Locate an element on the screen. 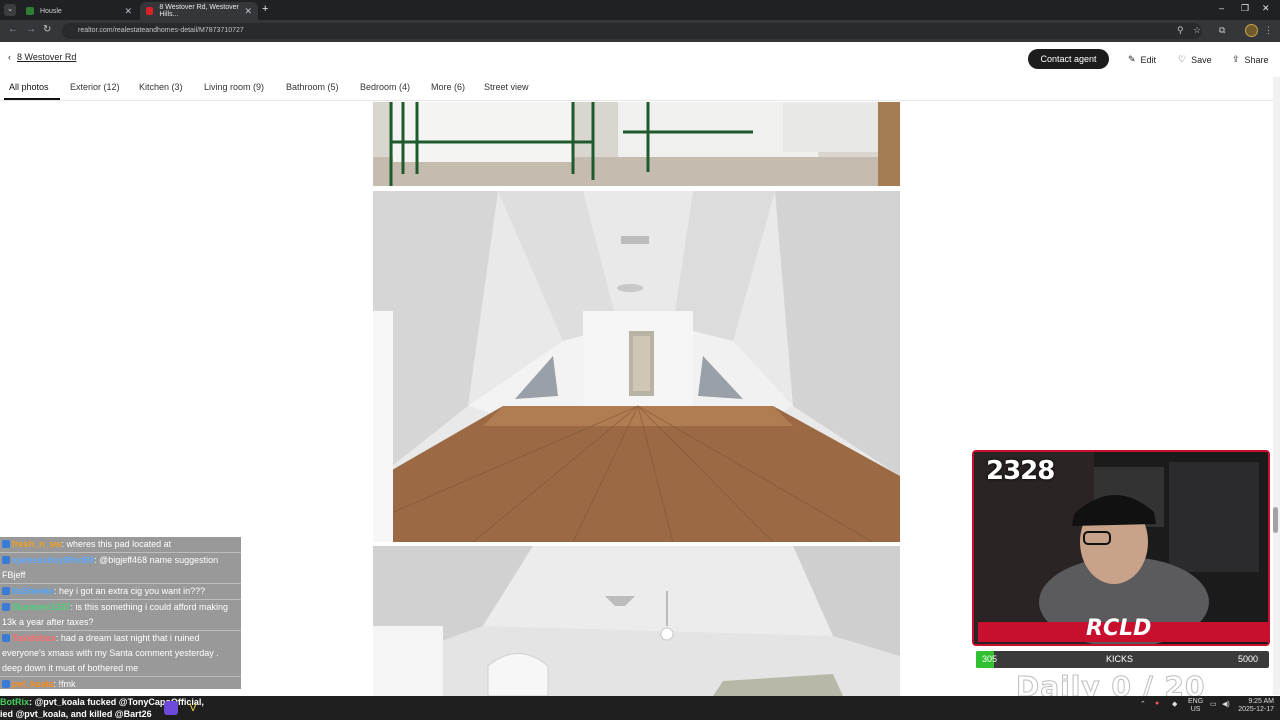  tab-all-photos: All photos is located at coordinates (29, 87).